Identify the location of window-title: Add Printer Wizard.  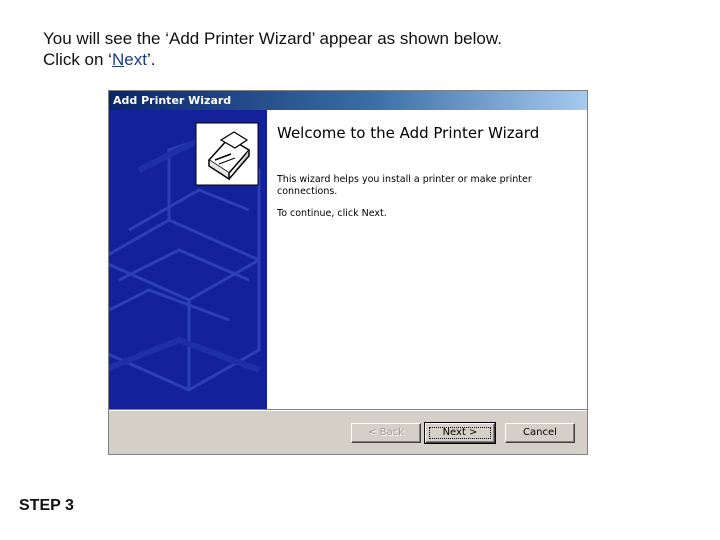
(172, 100).